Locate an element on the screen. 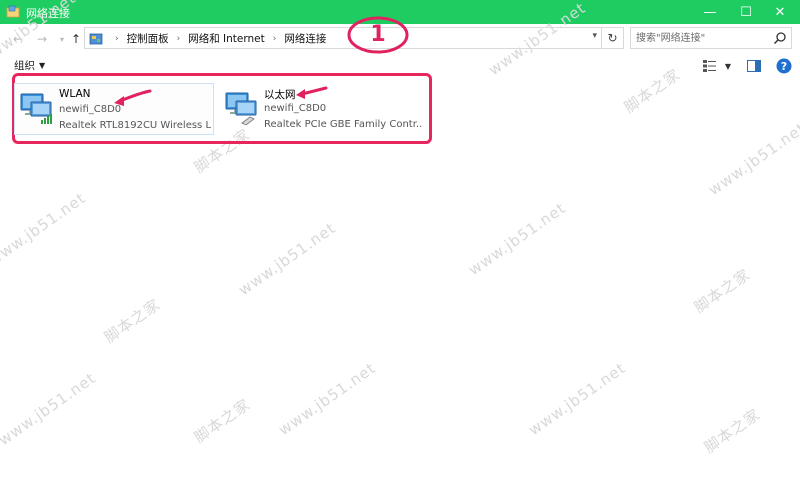 The width and height of the screenshot is (800, 492). search-icon is located at coordinates (780, 38).